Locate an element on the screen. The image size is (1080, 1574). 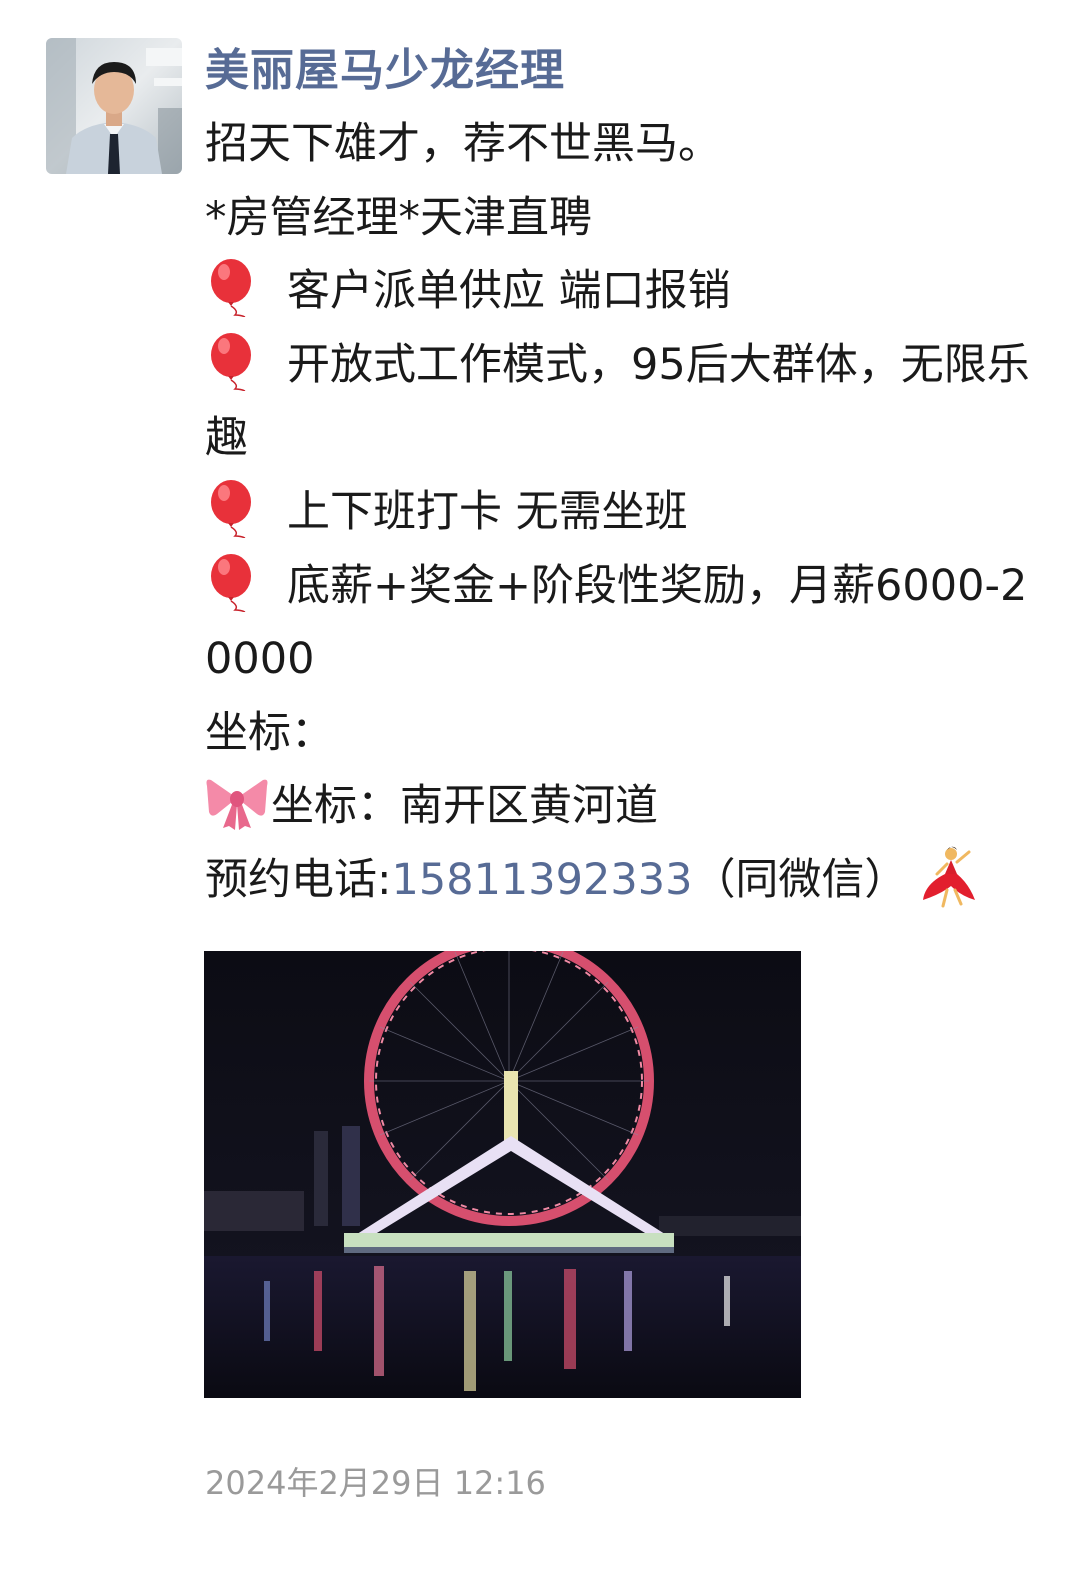
text-line-location: 坐标：南开区黄河道 is located at coordinates (625, 807).